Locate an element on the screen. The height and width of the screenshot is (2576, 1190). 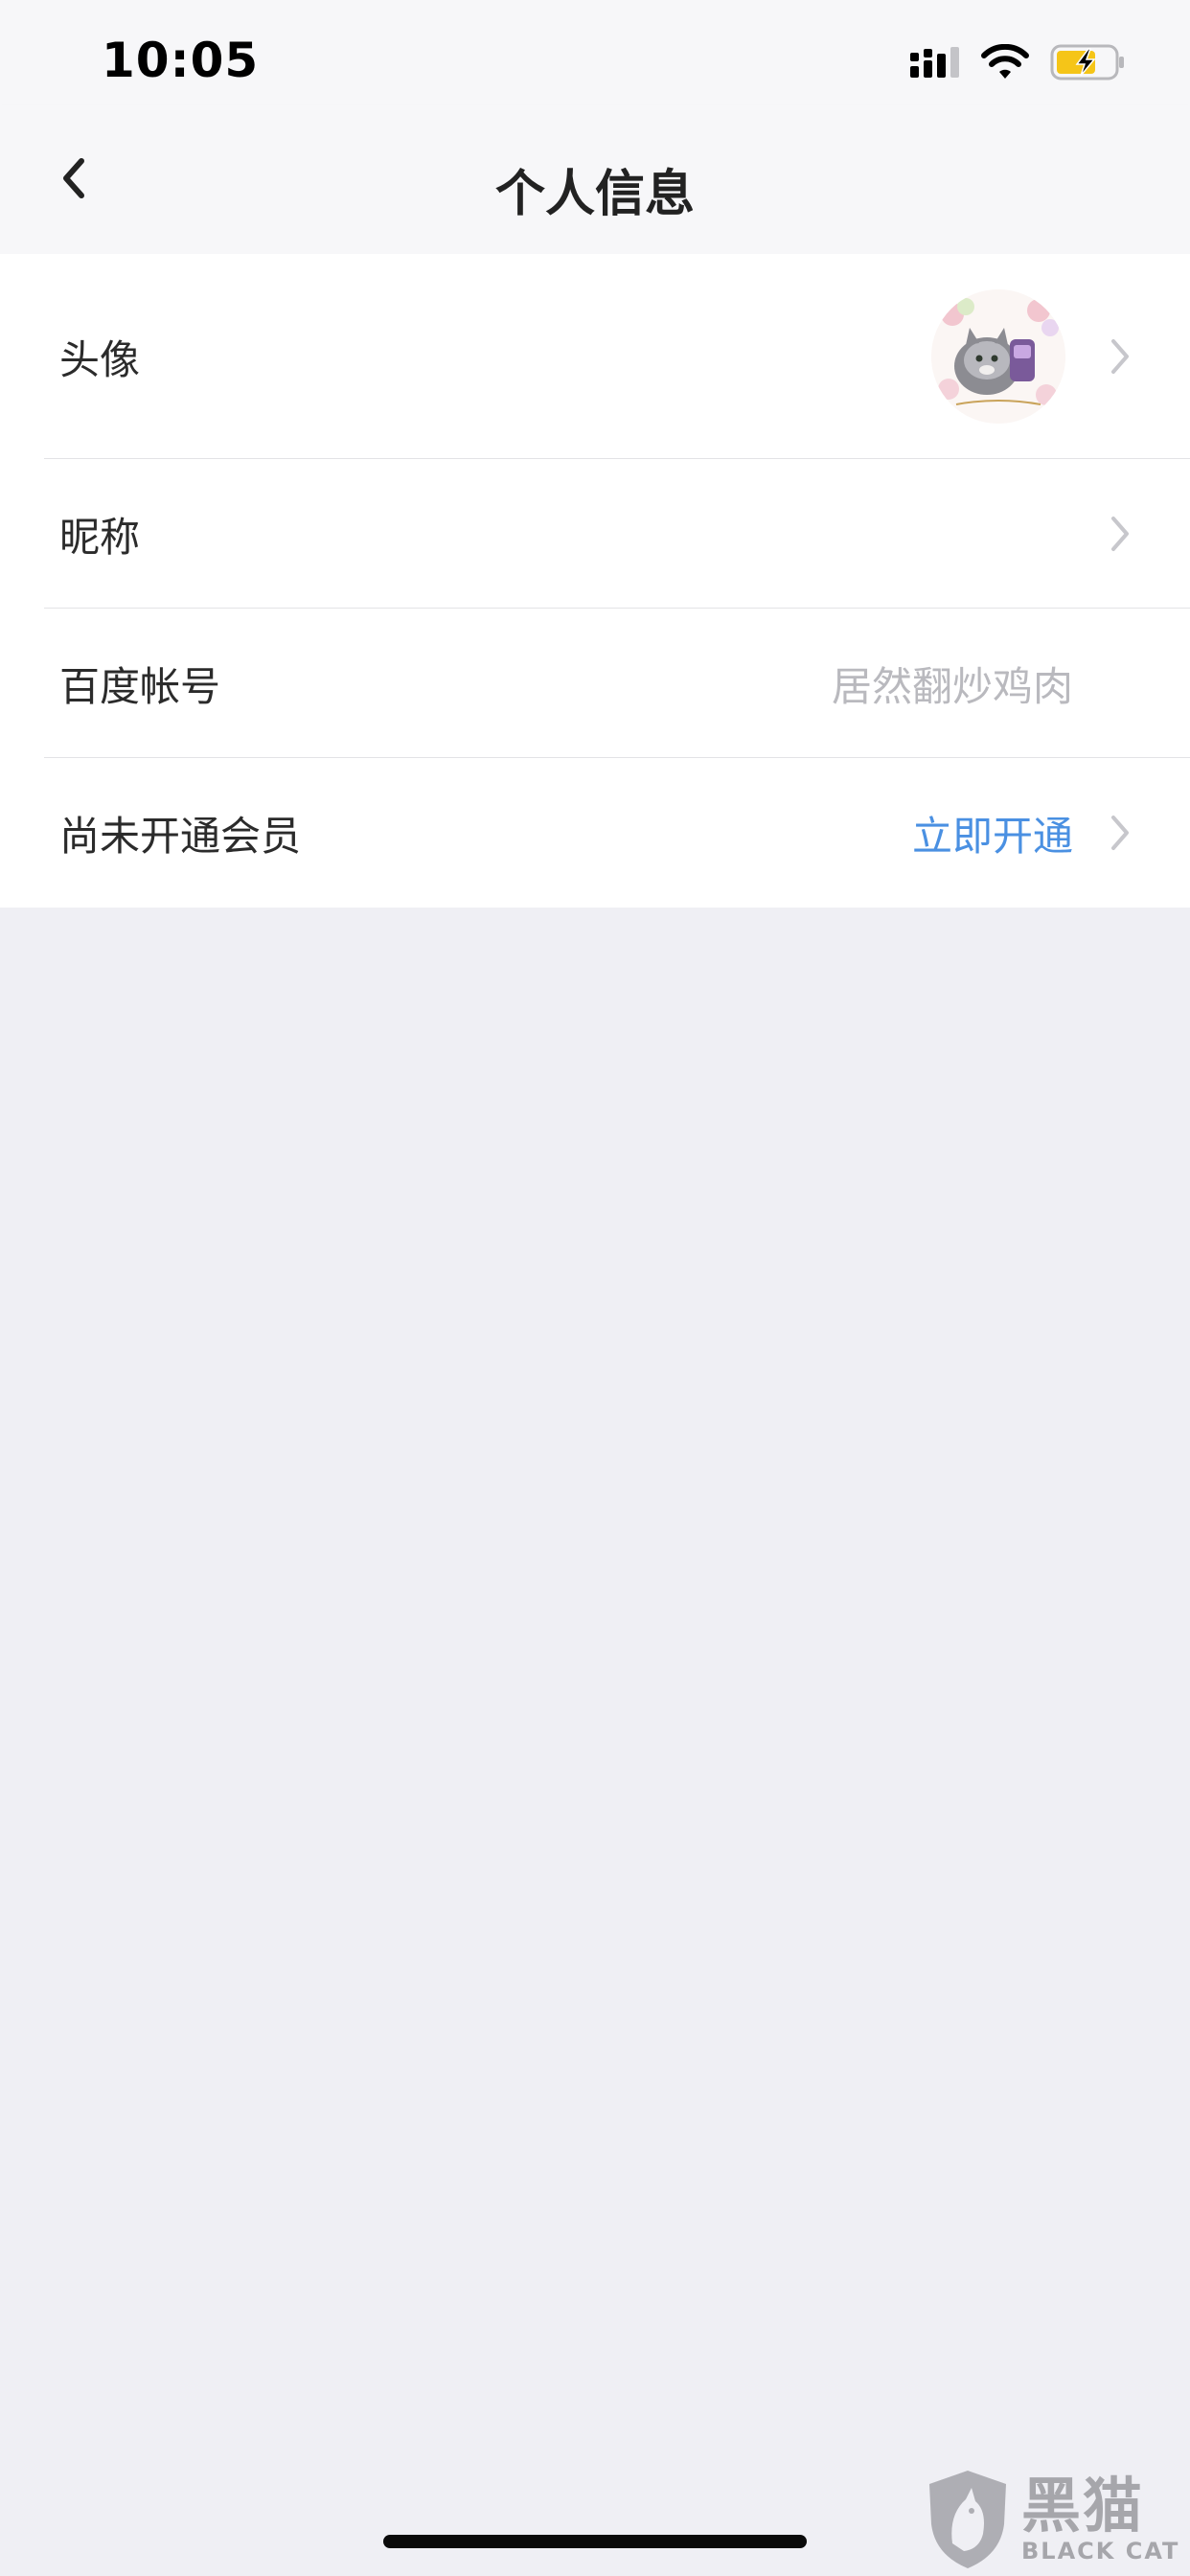
status-time: 10:05 is located at coordinates (181, 60).